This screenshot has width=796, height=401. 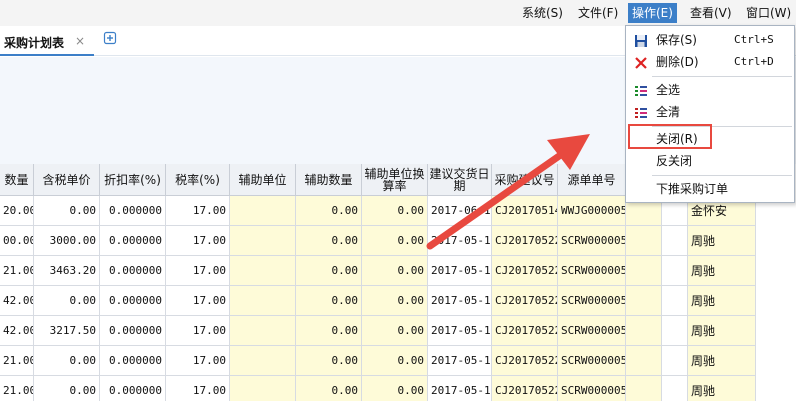 What do you see at coordinates (17, 241) in the screenshot?
I see `table-cell: 00.00` at bounding box center [17, 241].